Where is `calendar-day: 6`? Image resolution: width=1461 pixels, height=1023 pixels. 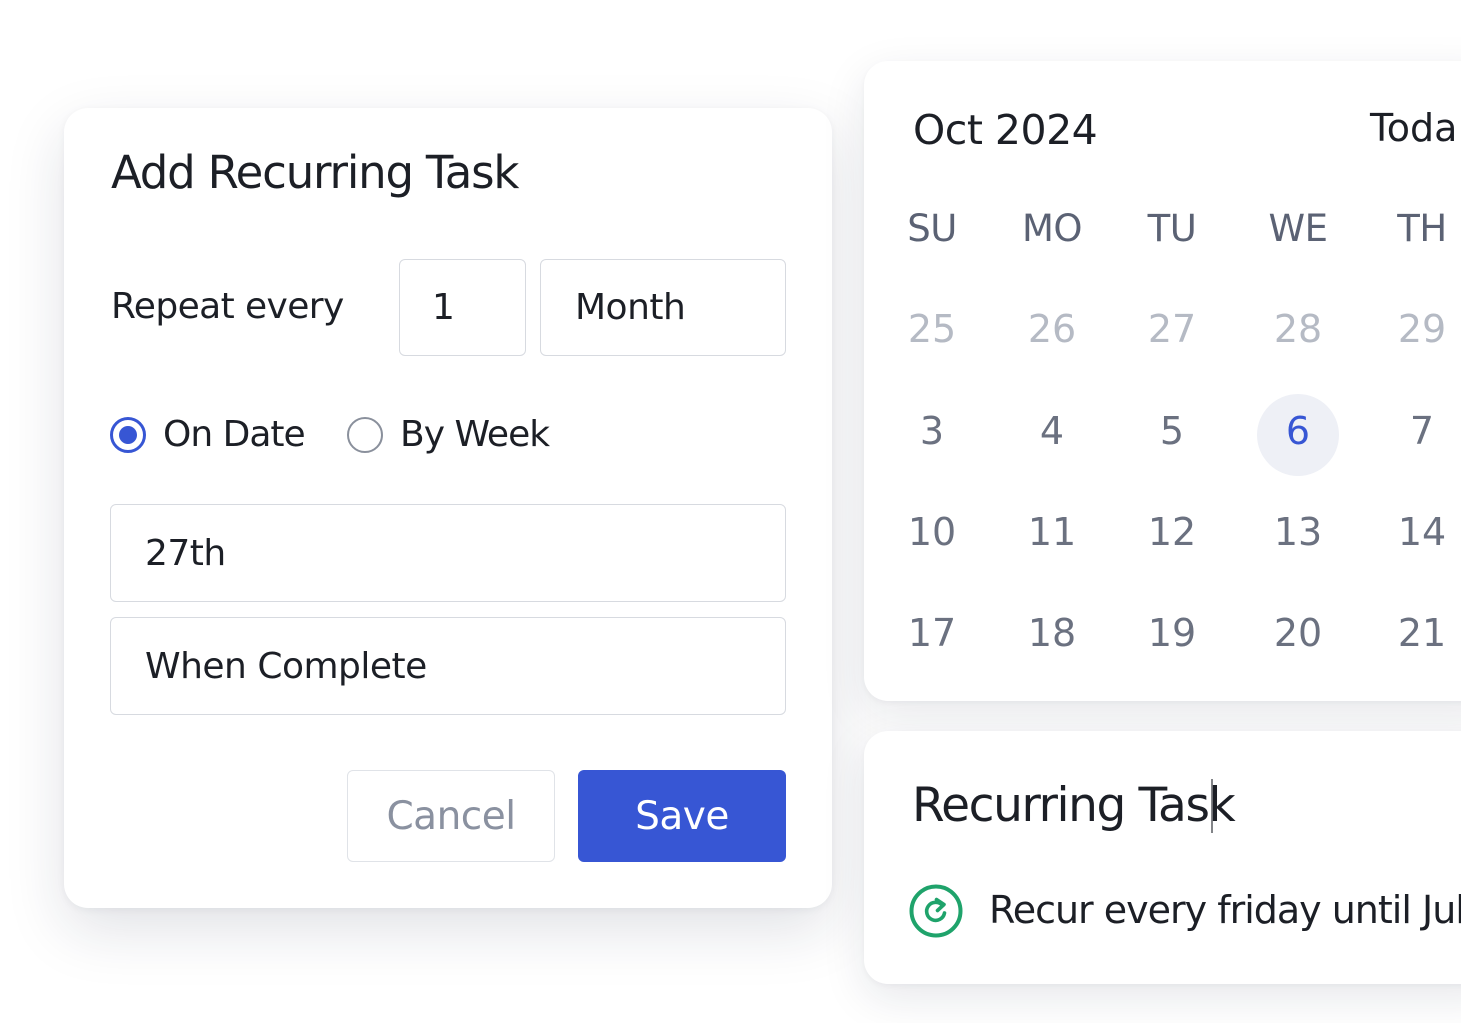
calendar-day: 6 is located at coordinates (1298, 431).